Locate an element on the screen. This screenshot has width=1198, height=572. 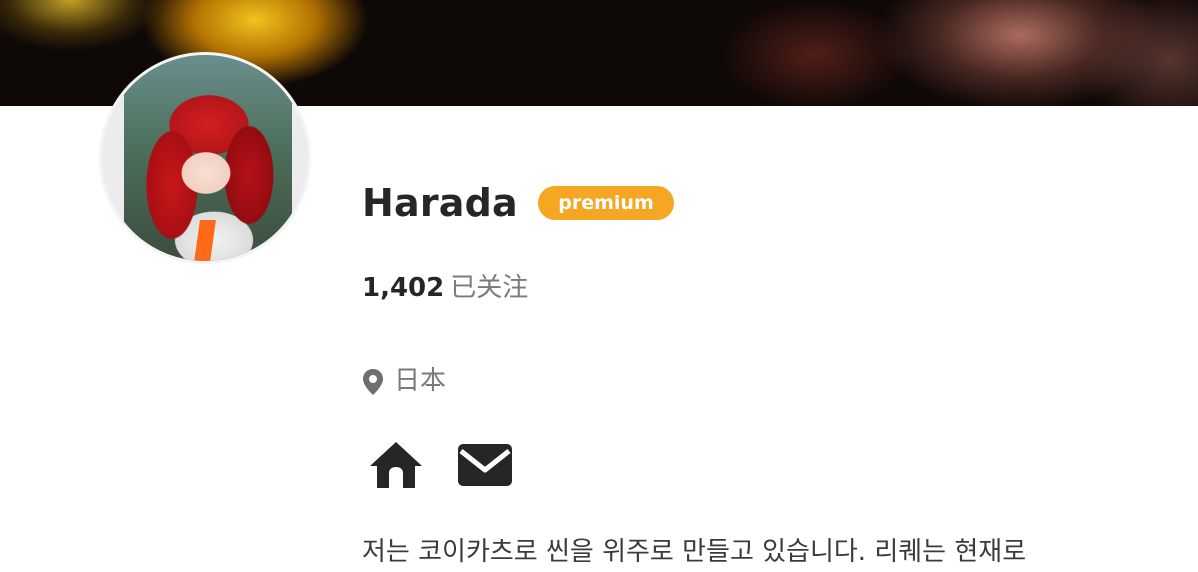
following-count: 1,402 is located at coordinates (403, 288).